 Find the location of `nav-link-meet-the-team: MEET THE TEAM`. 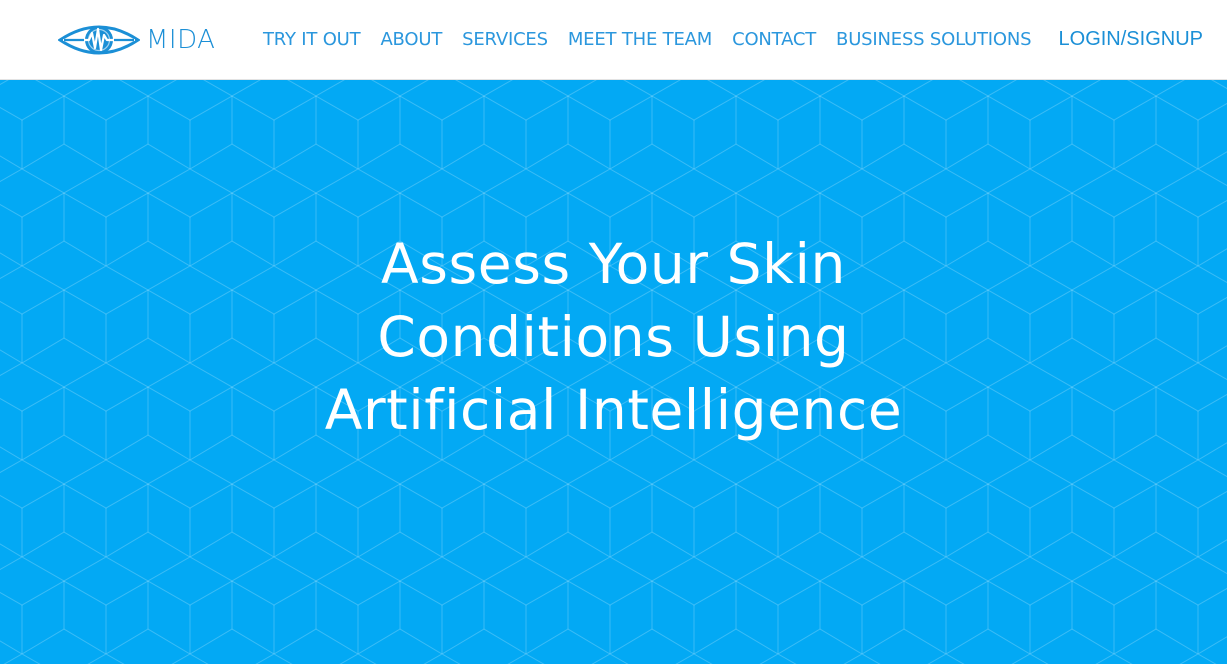

nav-link-meet-the-team: MEET THE TEAM is located at coordinates (640, 40).